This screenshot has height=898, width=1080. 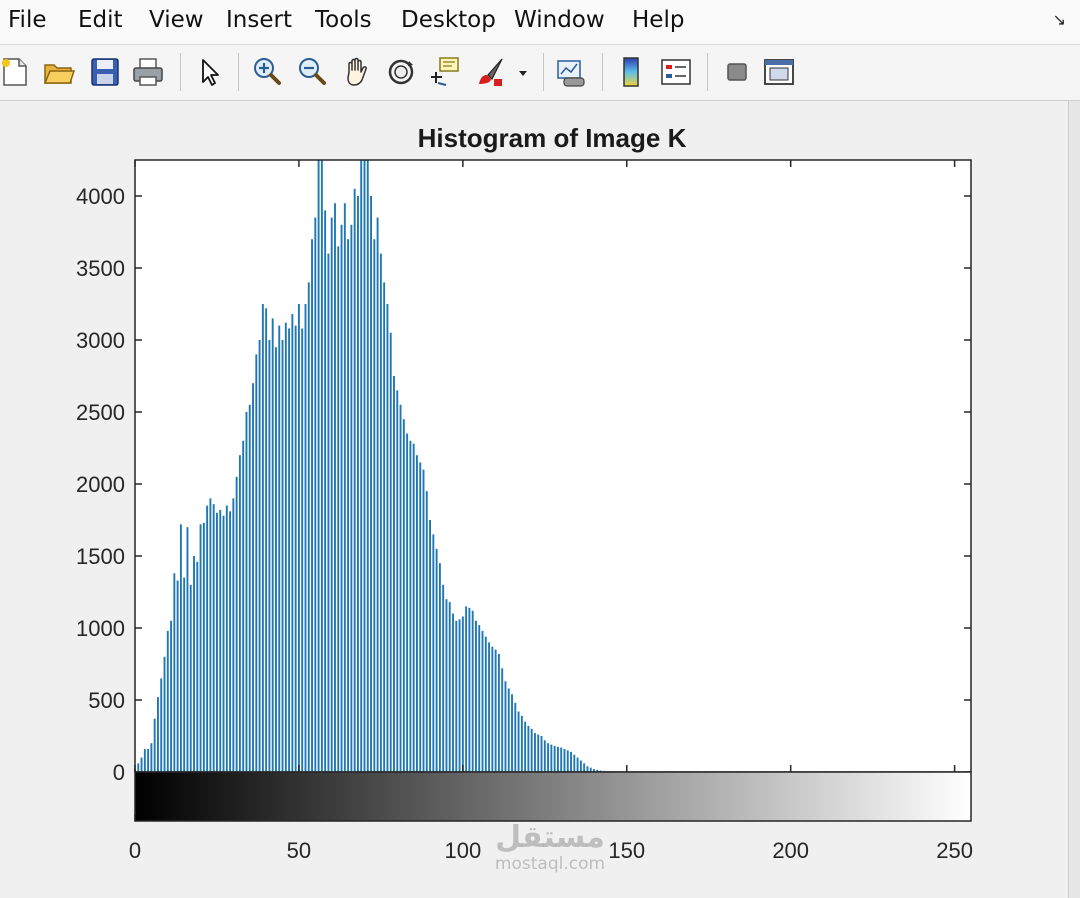 I want to click on y-tick-label: 4000, so click(x=100, y=196).